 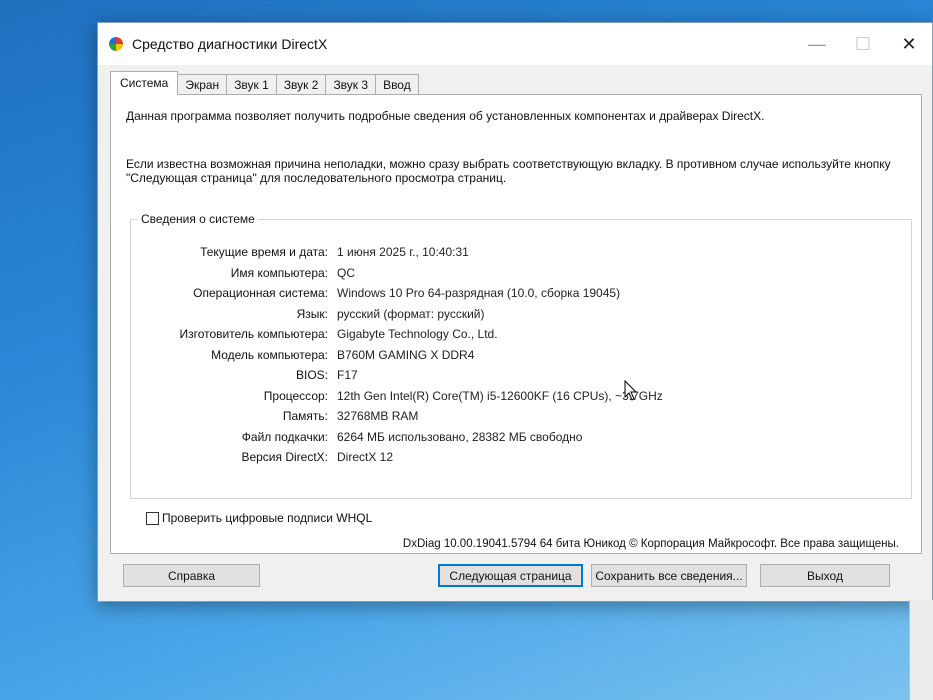 What do you see at coordinates (230, 44) in the screenshot?
I see `window-title: Средство диагностики DirectX` at bounding box center [230, 44].